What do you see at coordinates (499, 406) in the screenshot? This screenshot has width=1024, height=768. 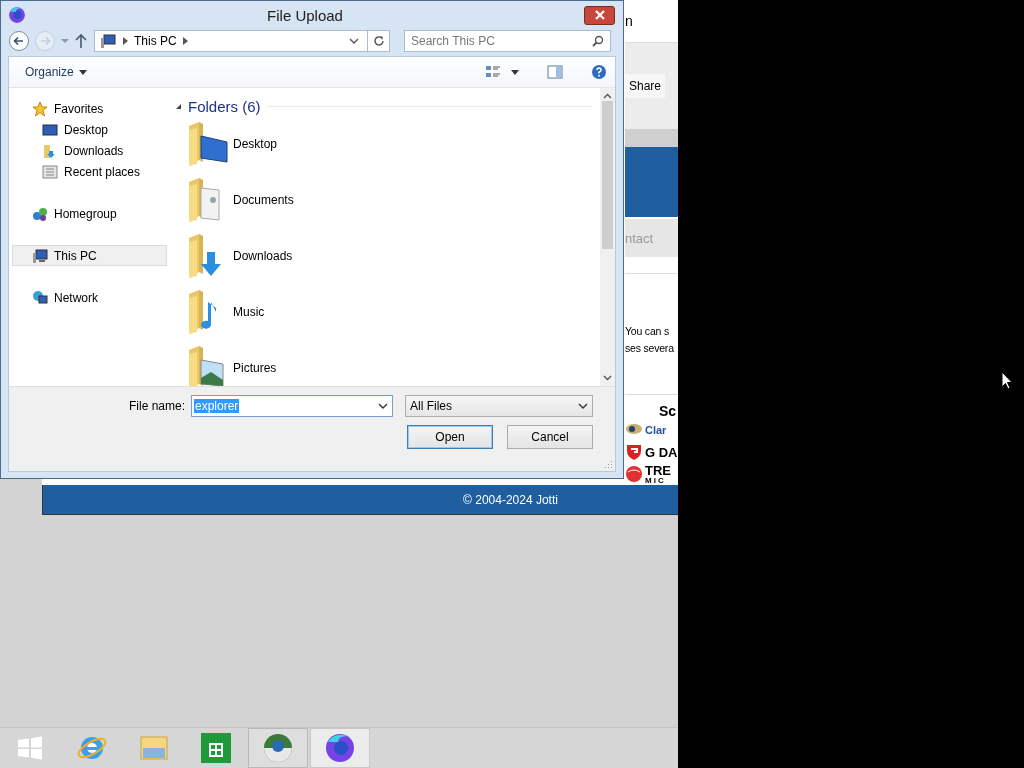 I see `file-type-dropdown: All Files` at bounding box center [499, 406].